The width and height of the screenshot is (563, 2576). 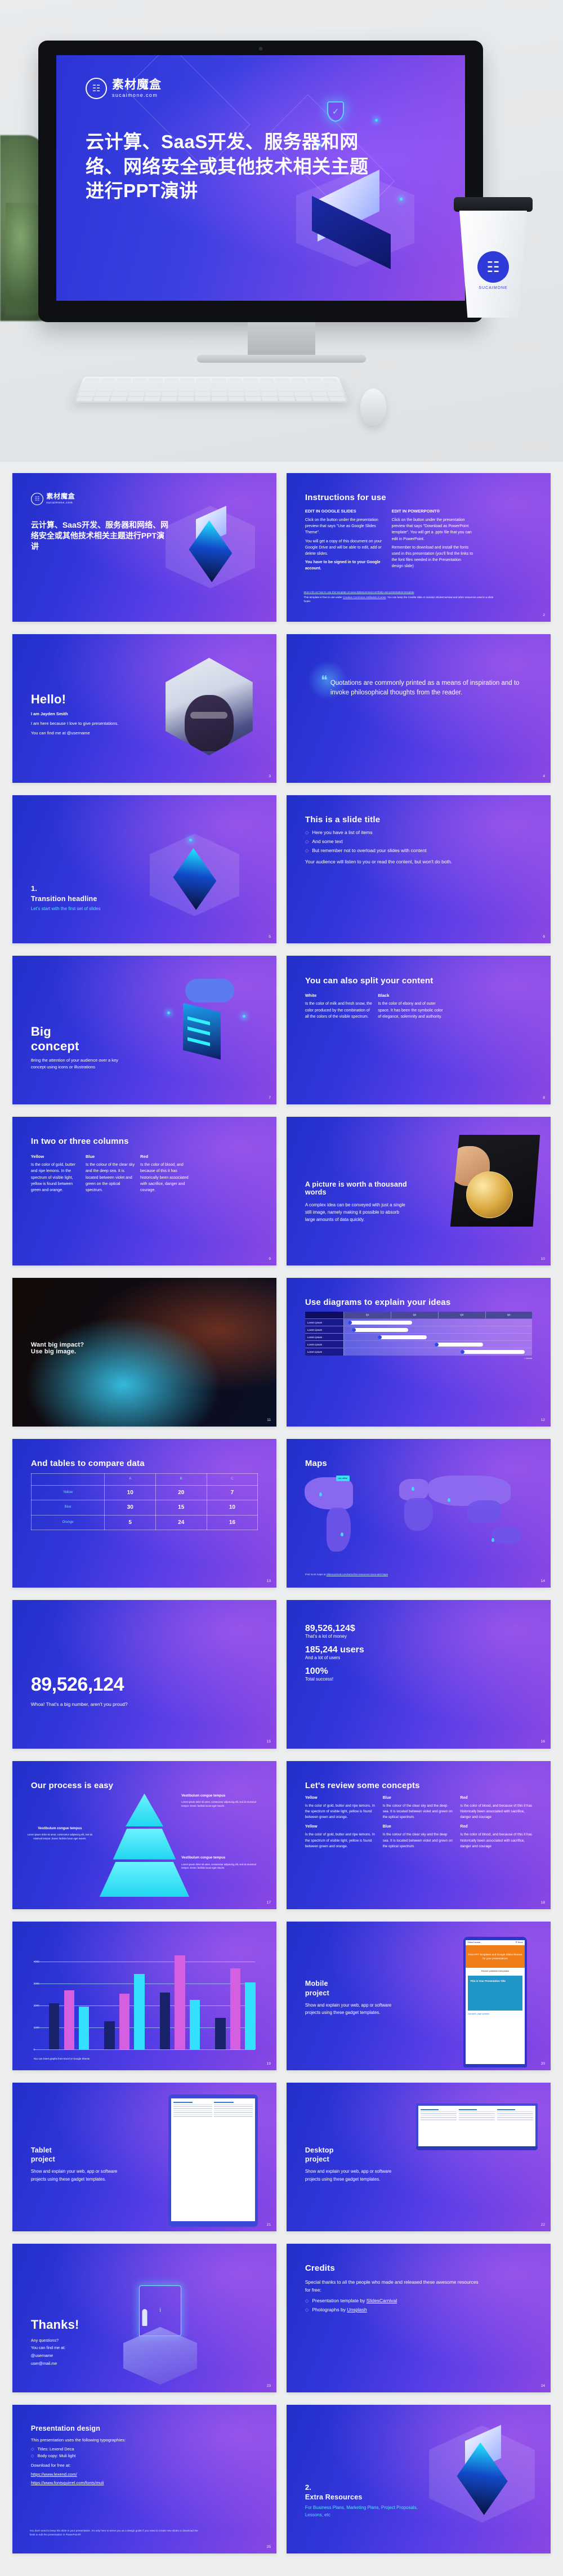 What do you see at coordinates (268, 2064) in the screenshot?
I see `slide-number: 19` at bounding box center [268, 2064].